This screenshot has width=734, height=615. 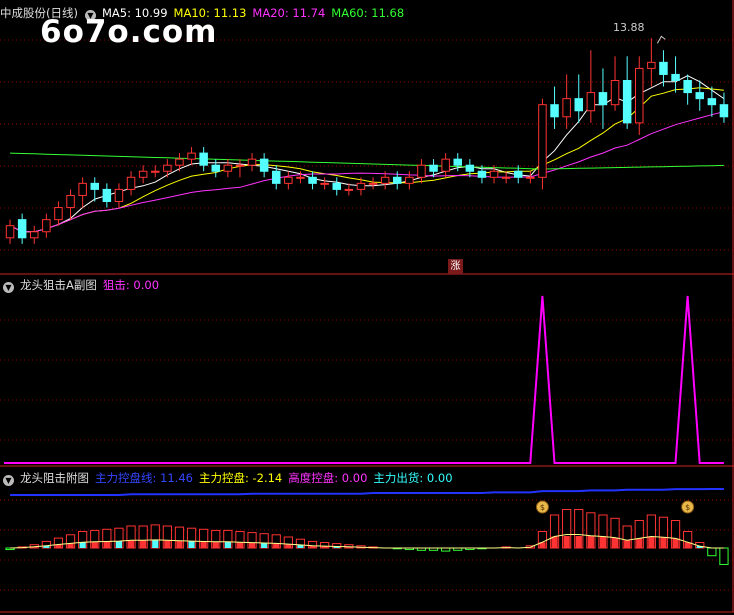 I want to click on ma60-line, so click(x=367, y=161).